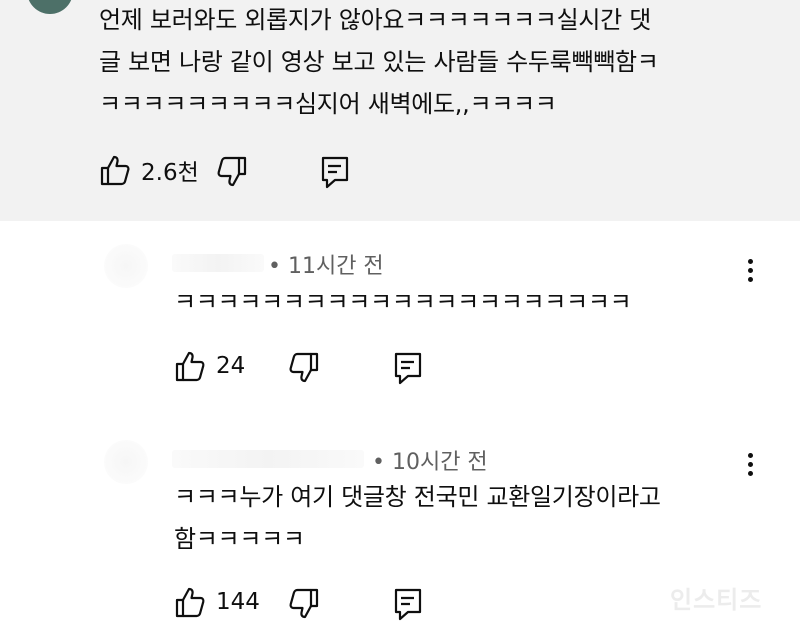 This screenshot has height=633, width=800. I want to click on like-button: 144, so click(217, 602).